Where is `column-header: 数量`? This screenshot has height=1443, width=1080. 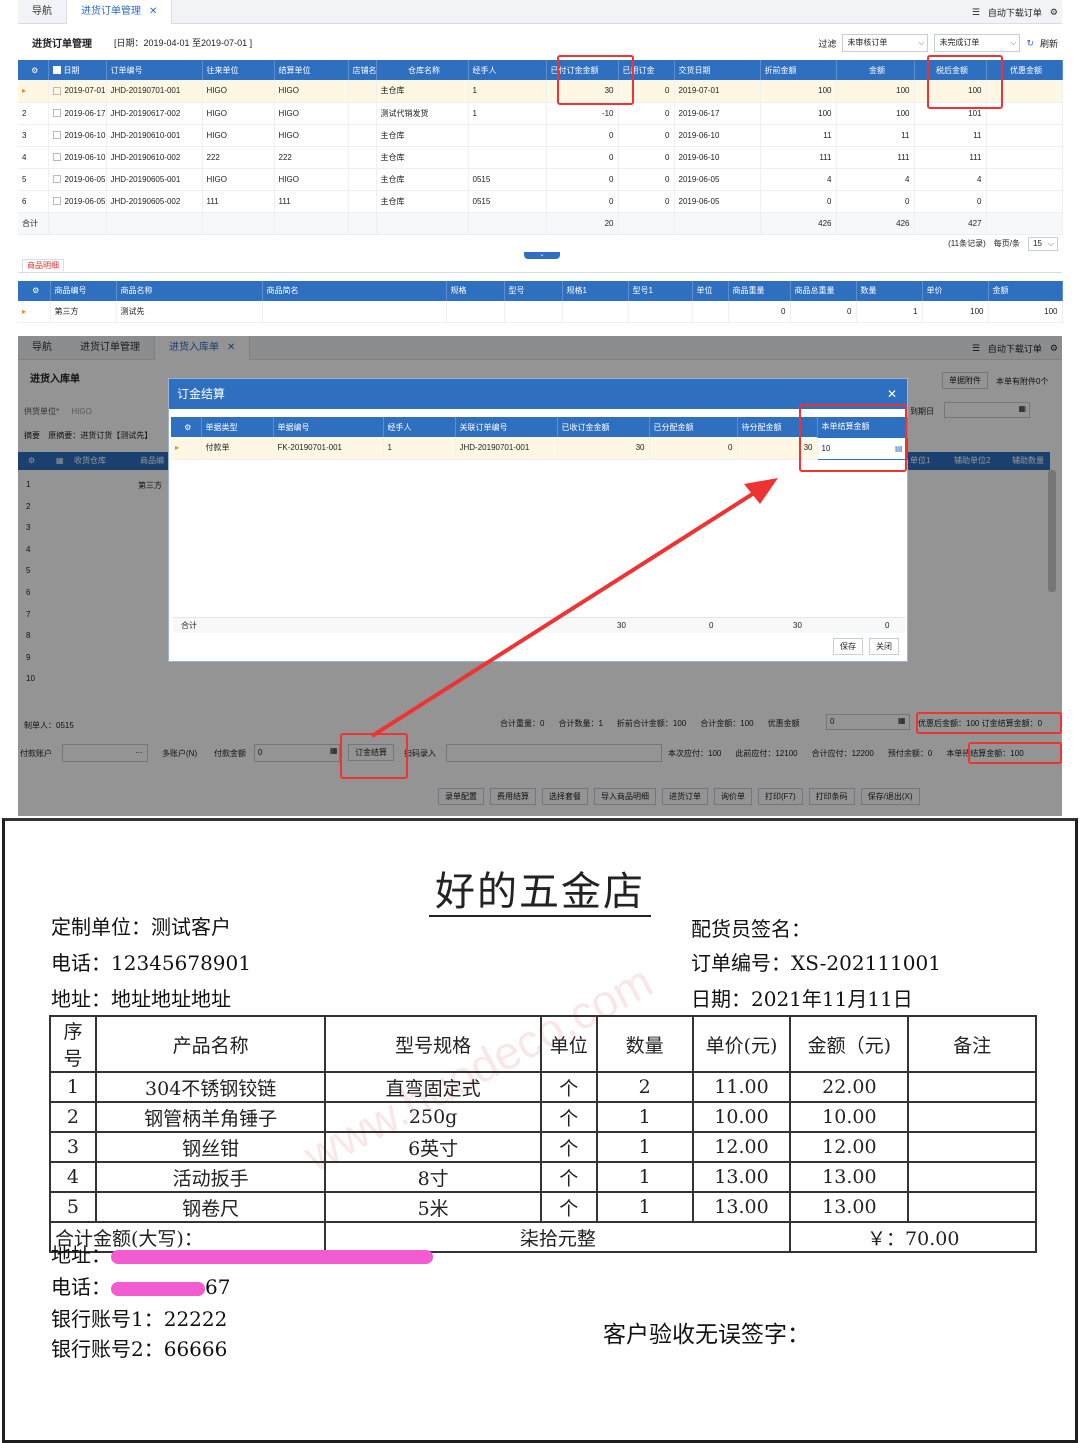
column-header: 数量 is located at coordinates (889, 290).